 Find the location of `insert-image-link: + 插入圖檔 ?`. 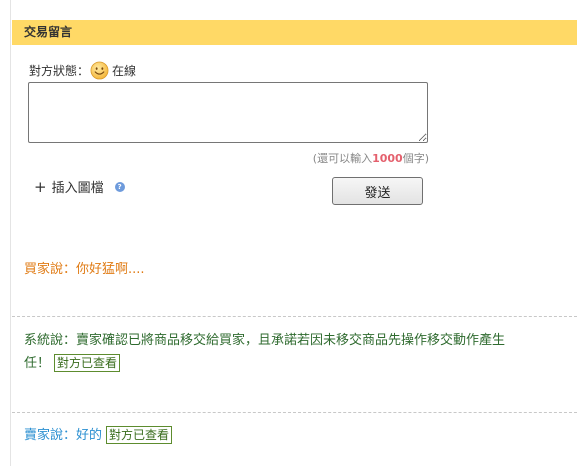

insert-image-link: + 插入圖檔 ? is located at coordinates (79, 186).